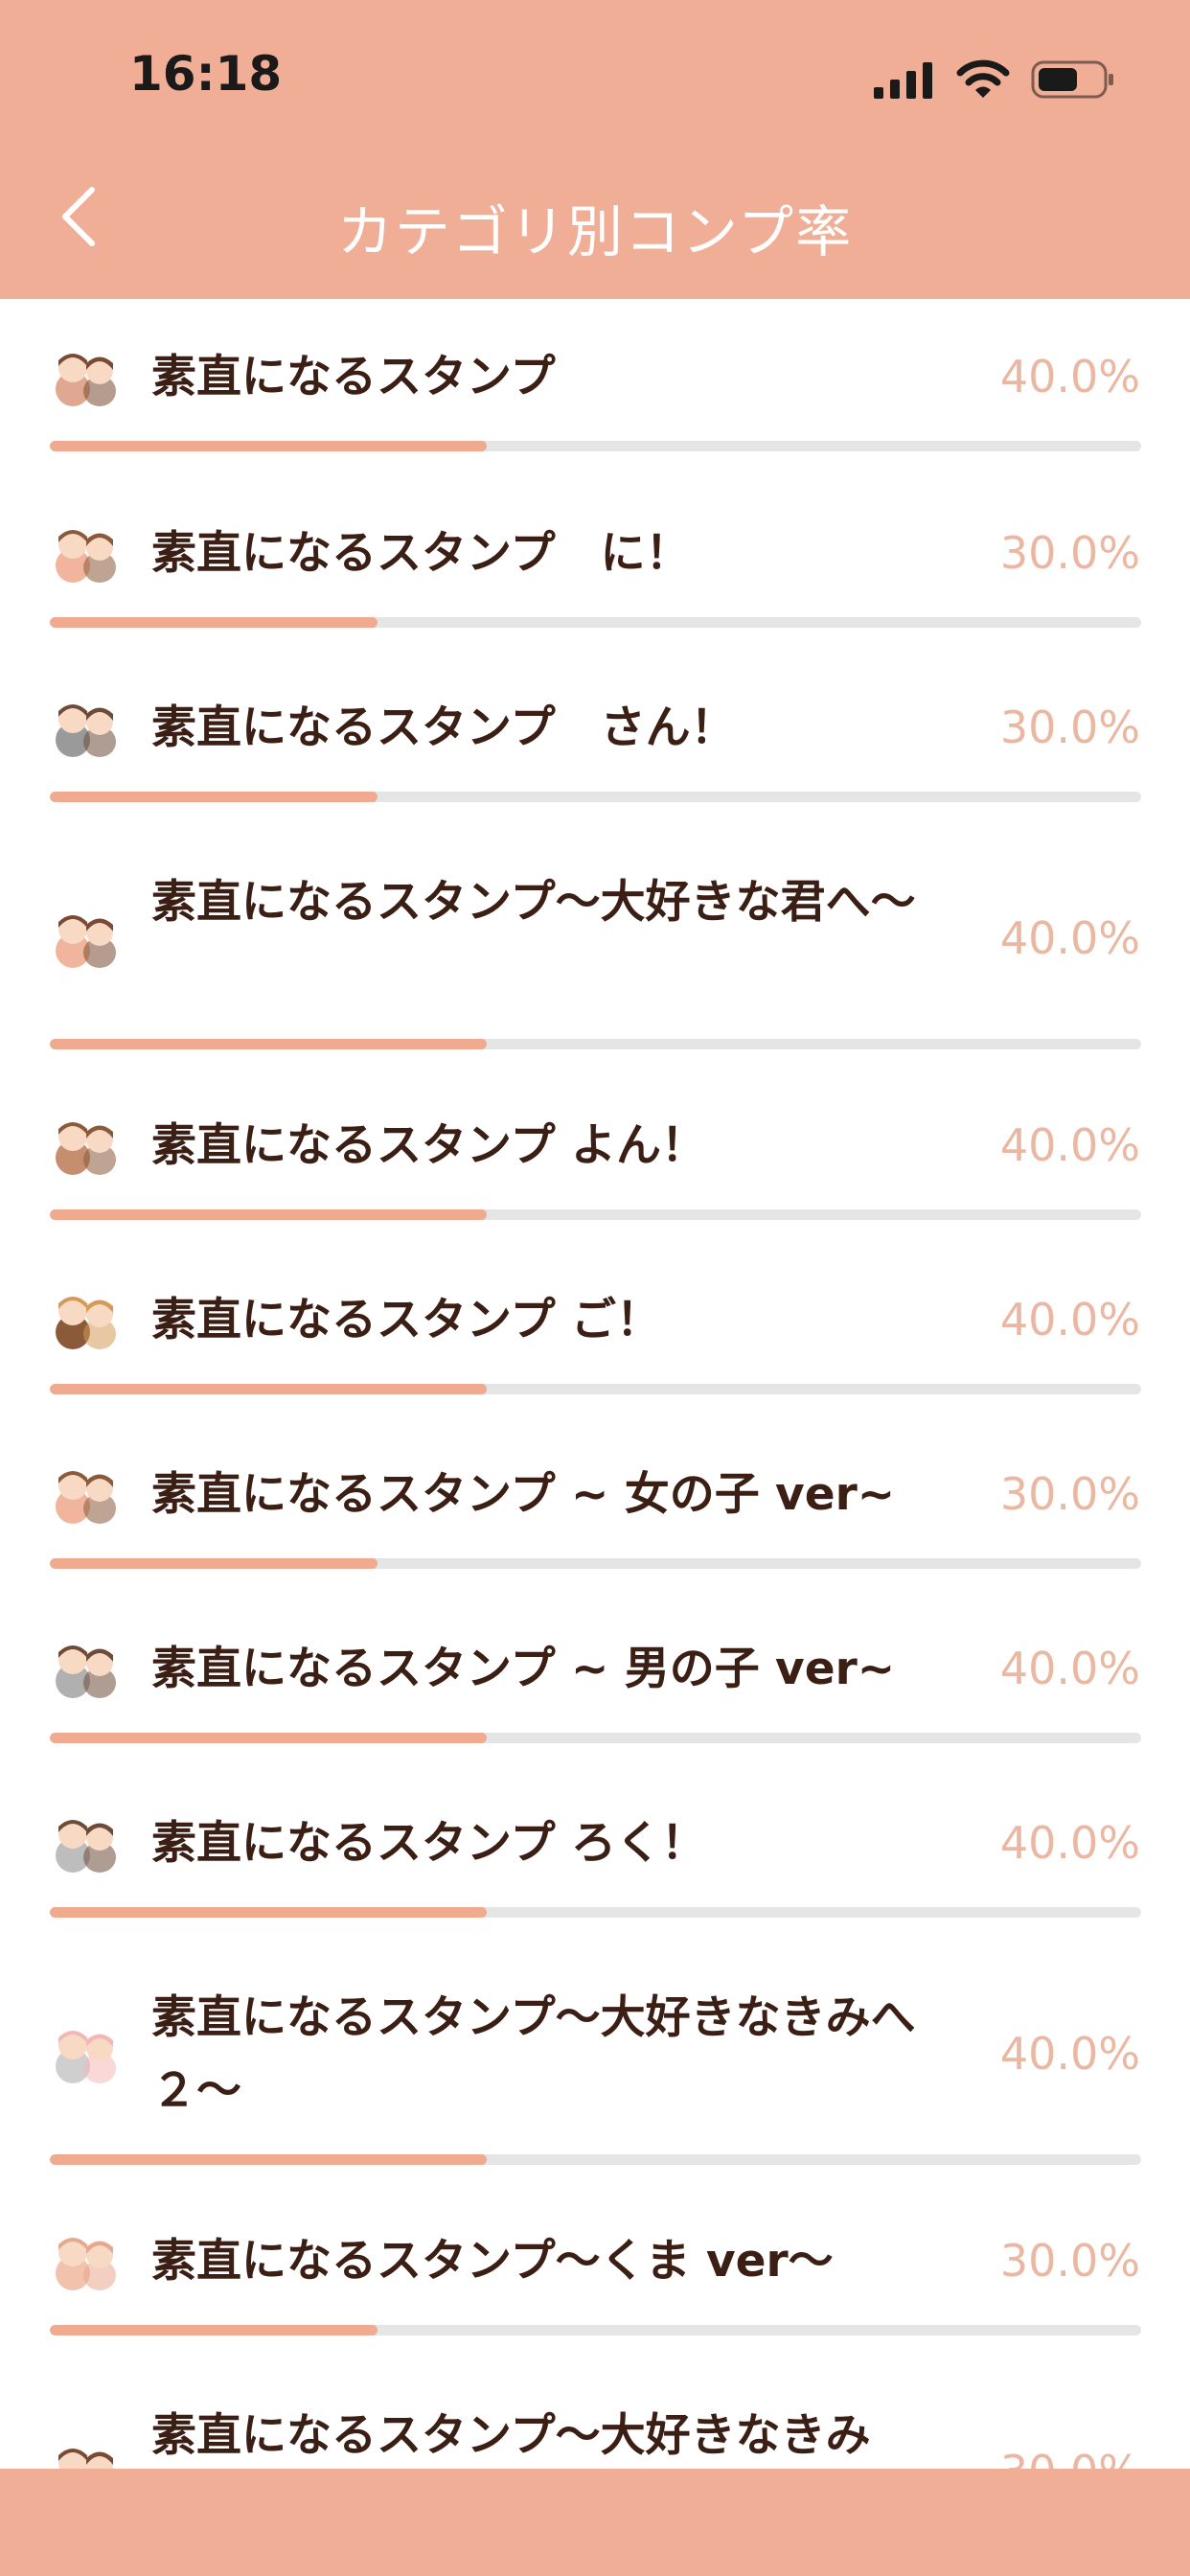  I want to click on cellular-signal-icon, so click(903, 80).